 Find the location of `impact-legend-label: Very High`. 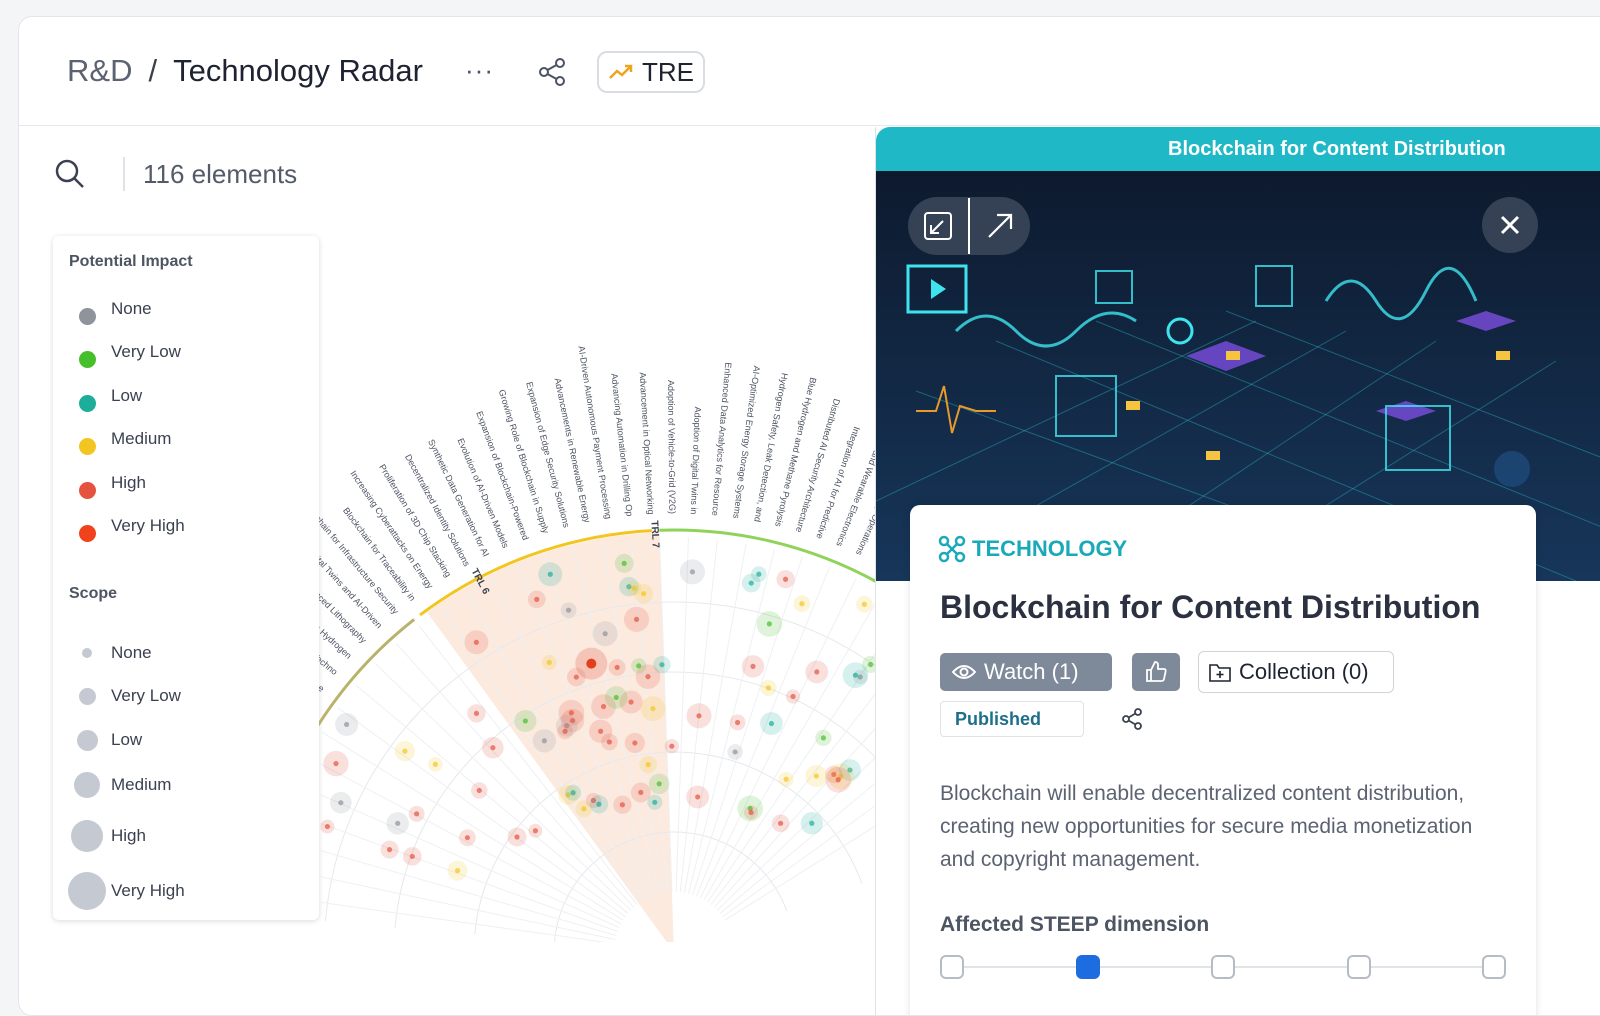

impact-legend-label: Very High is located at coordinates (148, 525).